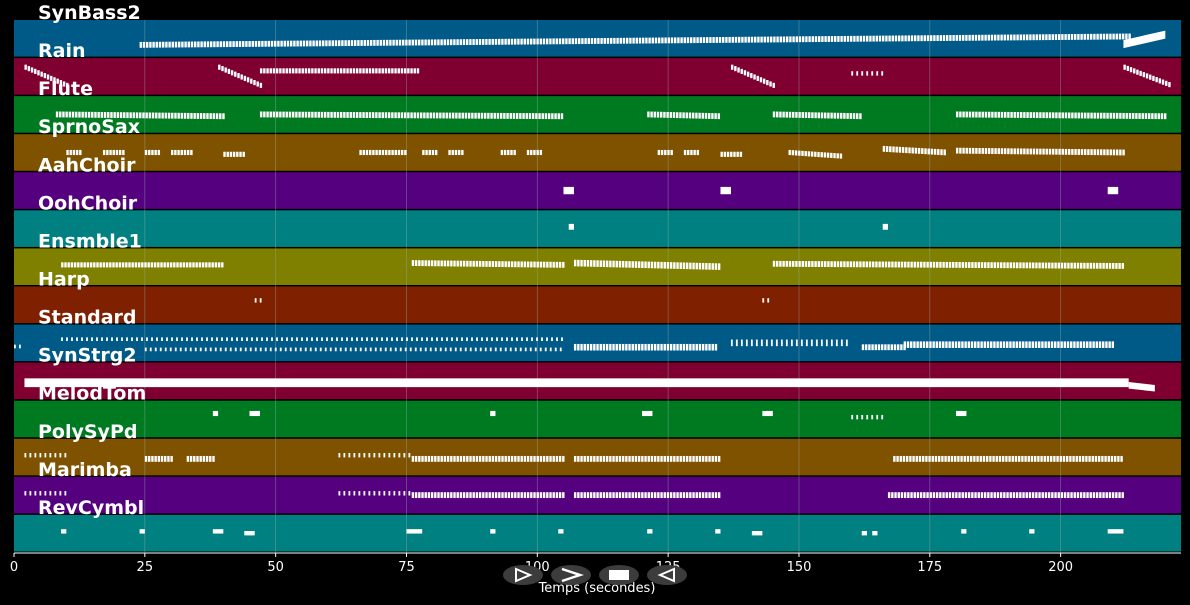 The height and width of the screenshot is (605, 1190). What do you see at coordinates (667, 575) in the screenshot?
I see `back-button` at bounding box center [667, 575].